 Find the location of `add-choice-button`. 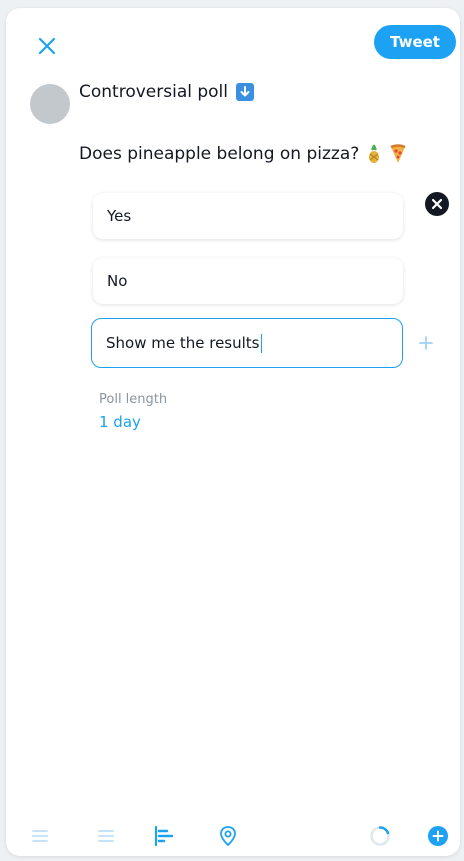

add-choice-button is located at coordinates (426, 343).